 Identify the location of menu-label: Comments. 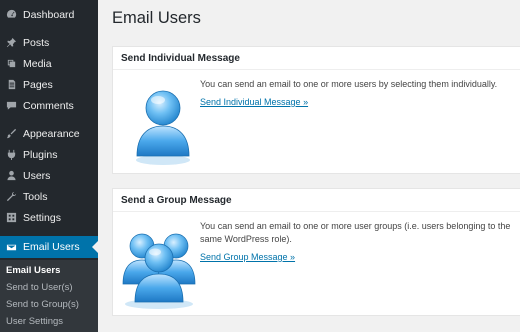
(48, 105).